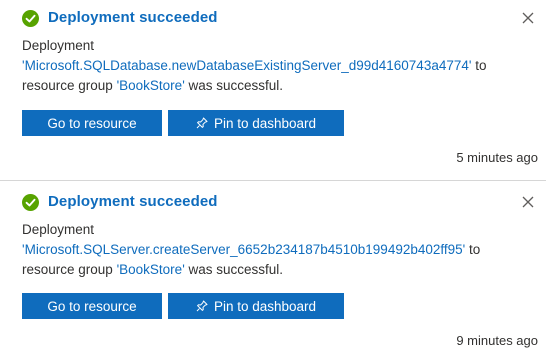  Describe the element at coordinates (497, 340) in the screenshot. I see `notification-time: 9 minutes ago` at that location.